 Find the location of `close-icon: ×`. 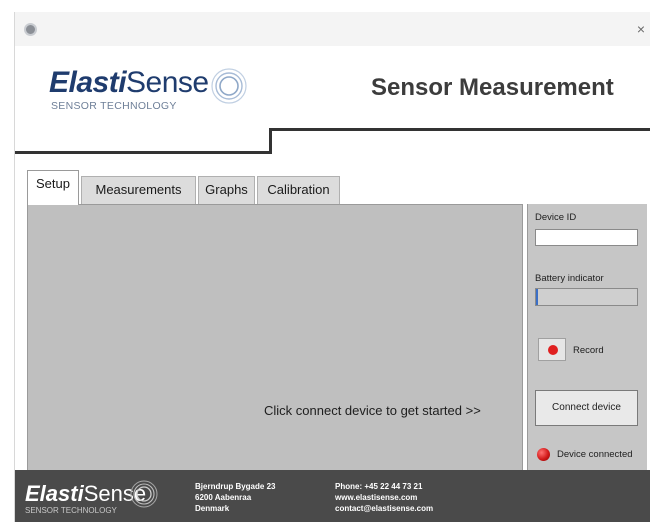

close-icon: × is located at coordinates (641, 29).